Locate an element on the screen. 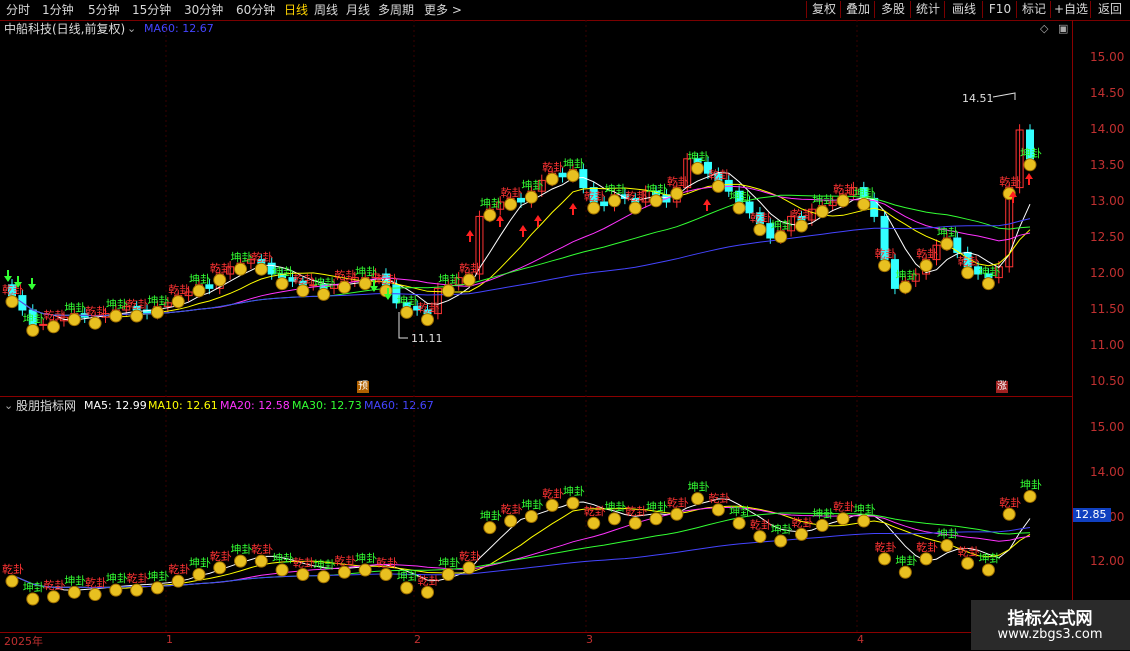 The height and width of the screenshot is (651, 1130). up-arrow-icon is located at coordinates (573, 209).